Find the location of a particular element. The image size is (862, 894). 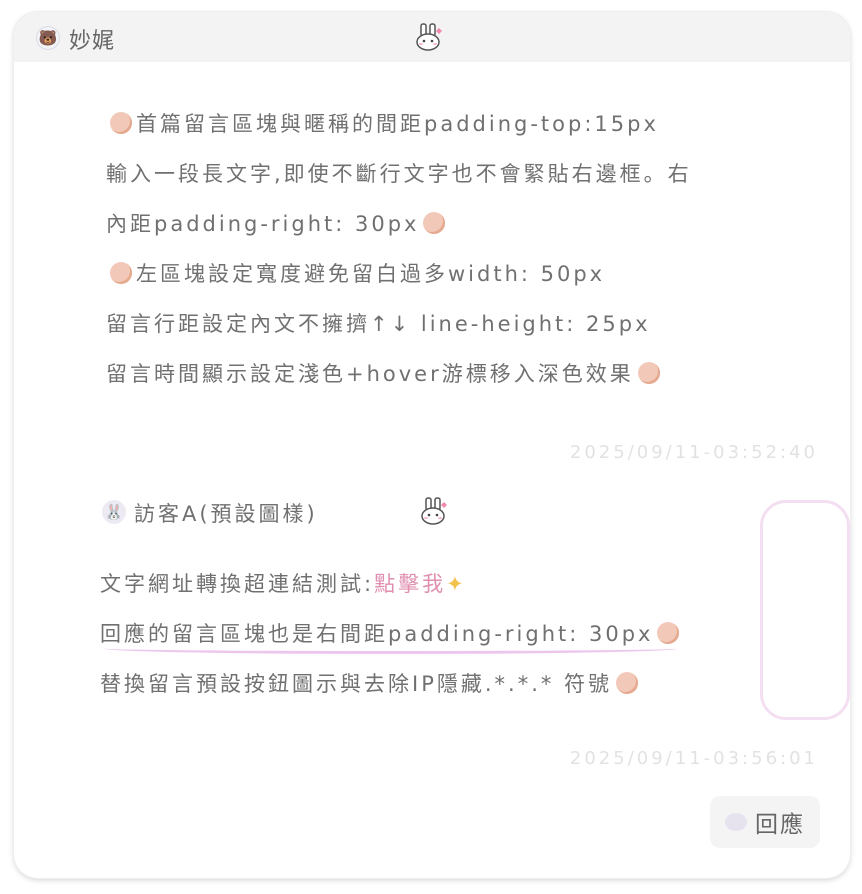

comment-line-3: 內距padding-right: 30px is located at coordinates (277, 223).